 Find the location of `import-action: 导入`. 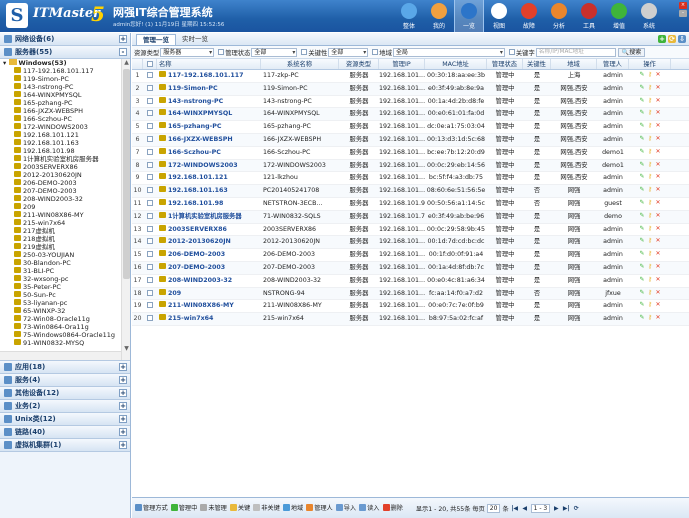

import-action: 导入 is located at coordinates (345, 507).